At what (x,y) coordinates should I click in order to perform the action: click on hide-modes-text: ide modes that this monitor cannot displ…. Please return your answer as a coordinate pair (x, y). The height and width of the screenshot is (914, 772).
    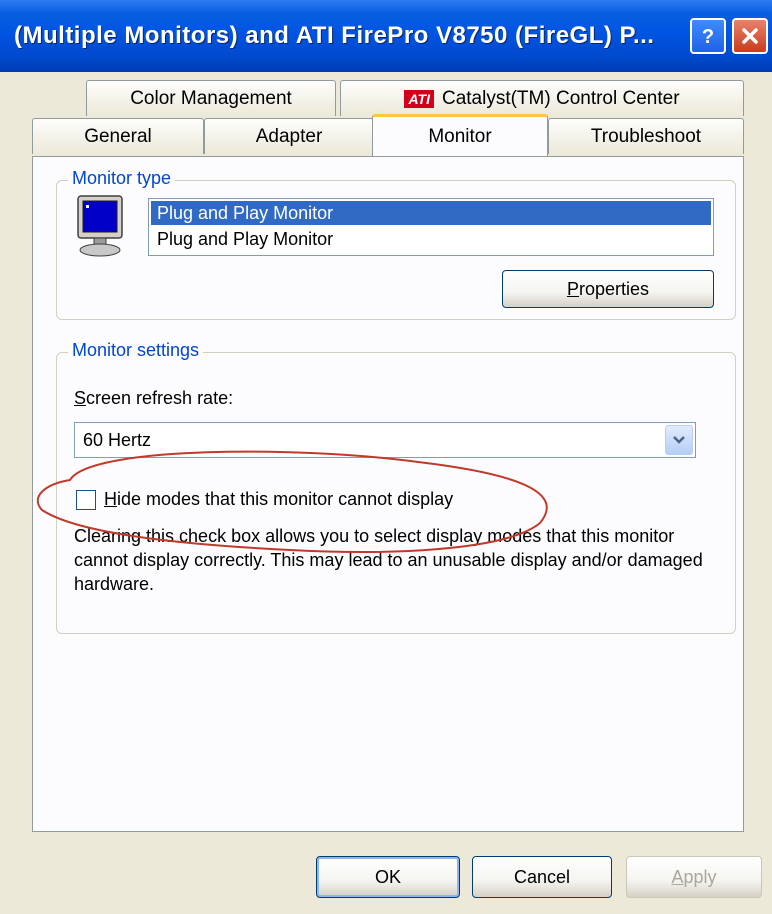
    Looking at the image, I should click on (285, 499).